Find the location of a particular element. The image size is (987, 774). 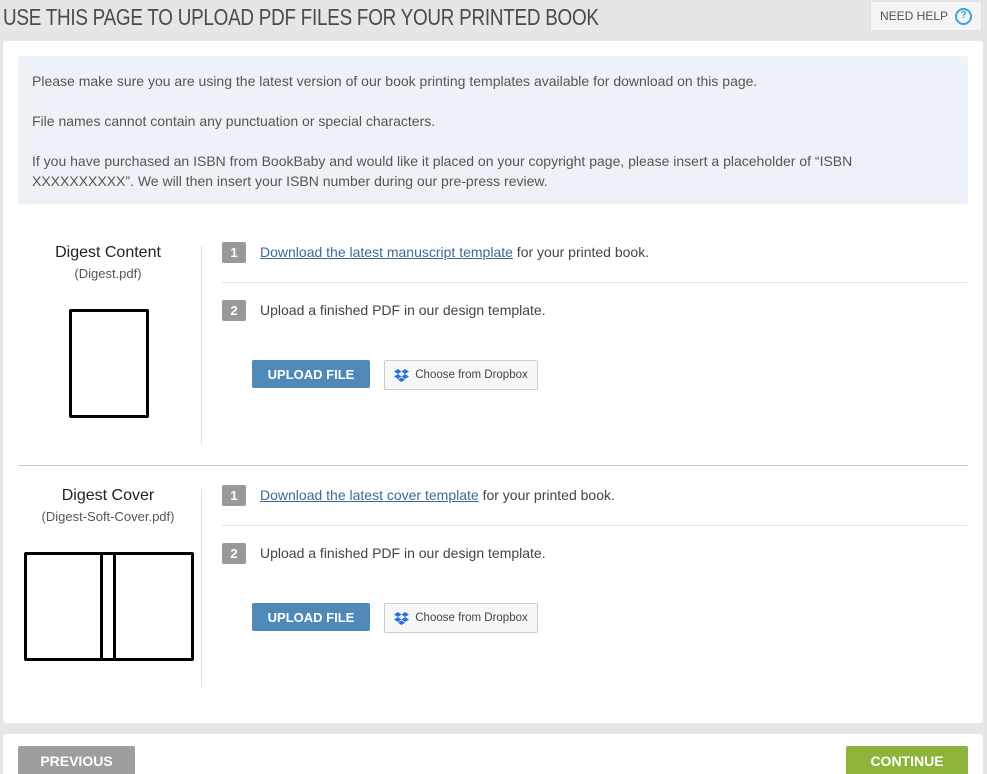

cover-spread-book-icon is located at coordinates (109, 606).